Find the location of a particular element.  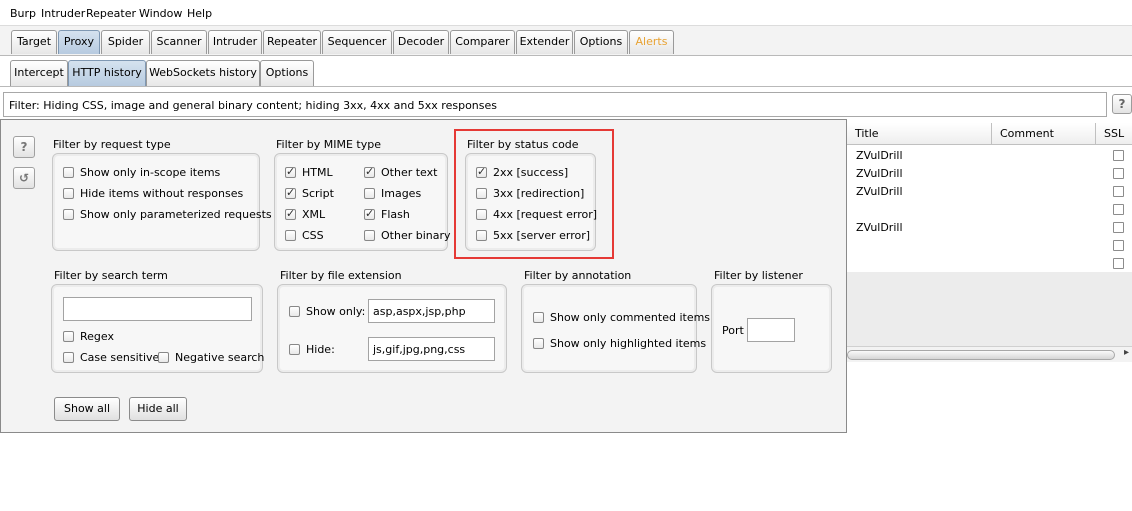

label-css: CSS is located at coordinates (313, 235).